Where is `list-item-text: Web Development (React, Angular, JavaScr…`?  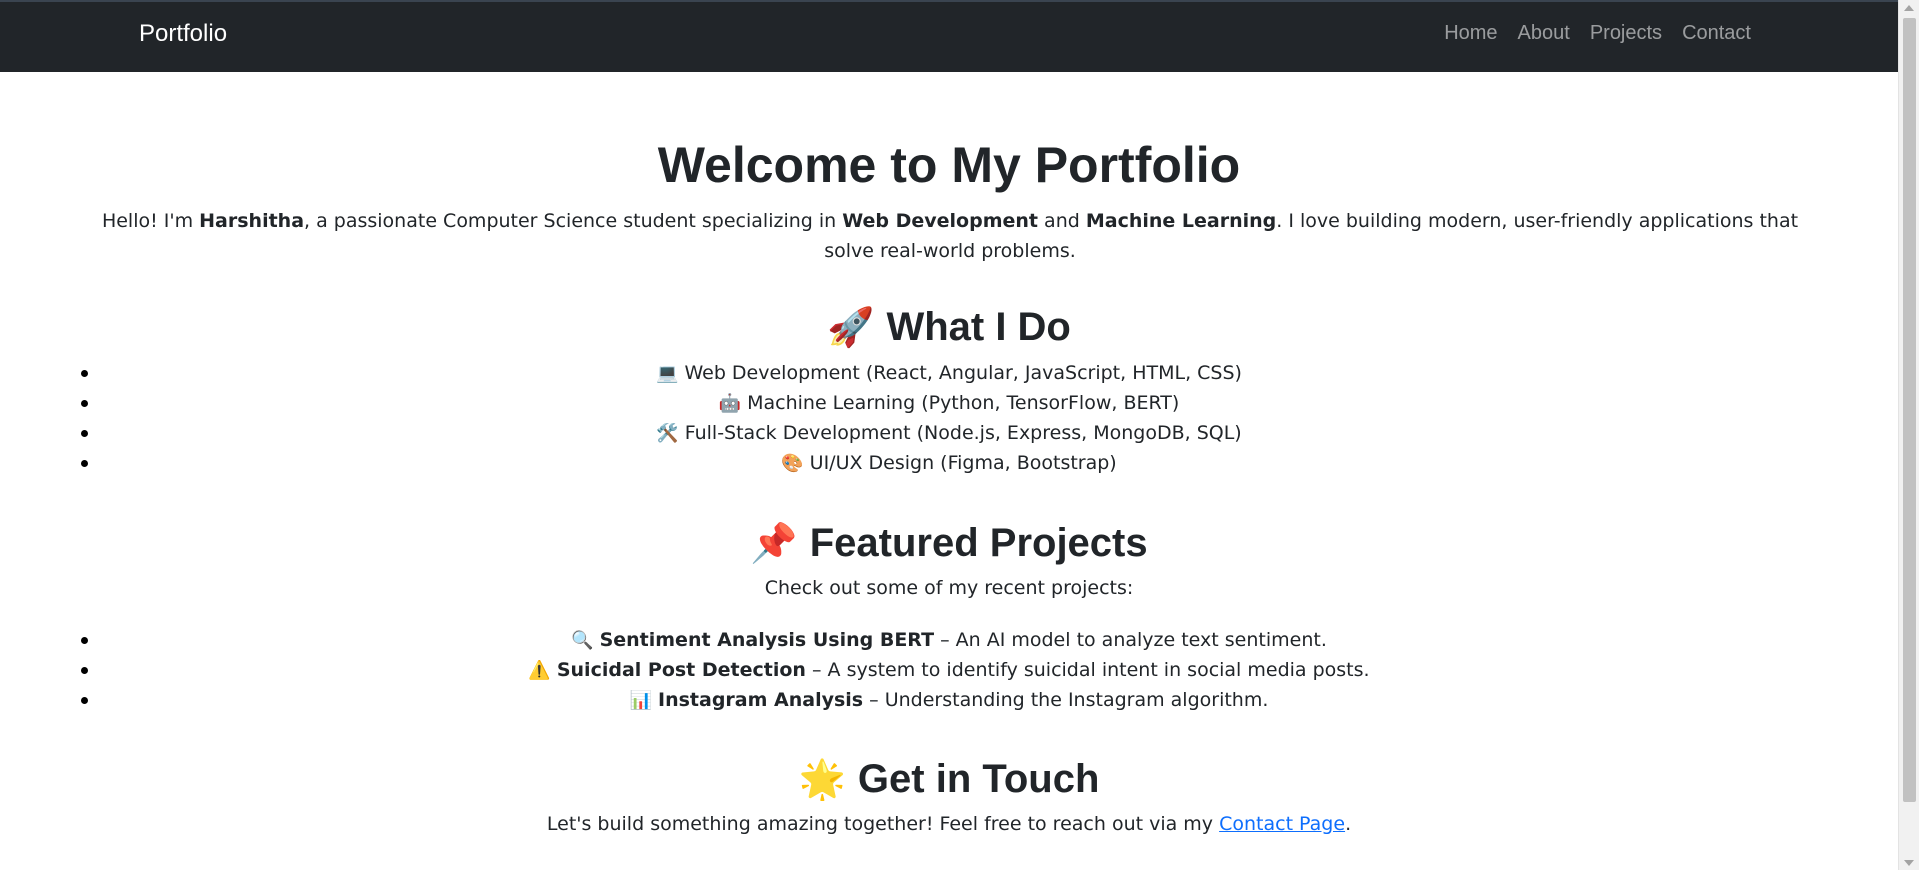
list-item-text: Web Development (React, Angular, JavaScr… is located at coordinates (963, 373).